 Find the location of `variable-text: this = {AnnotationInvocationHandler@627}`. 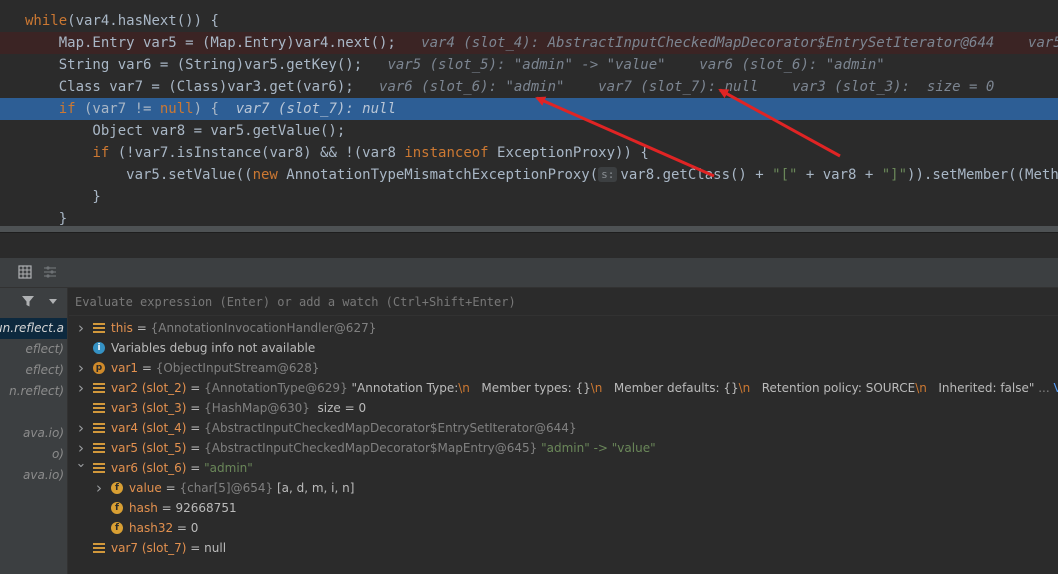

variable-text: this = {AnnotationInvocationHandler@627} is located at coordinates (243, 328).